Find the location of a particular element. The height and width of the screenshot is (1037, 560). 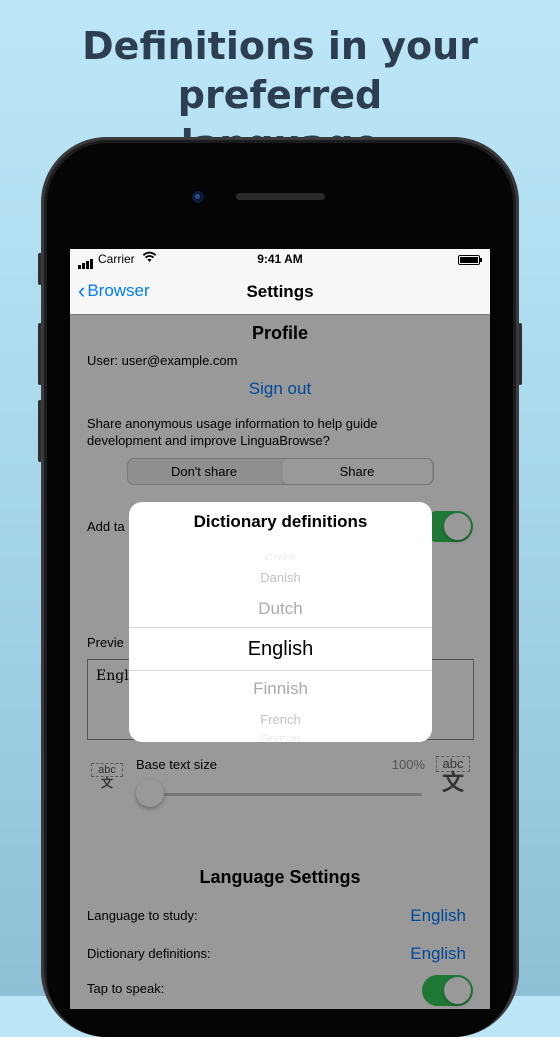

picker-option: Finnish is located at coordinates (280, 689).